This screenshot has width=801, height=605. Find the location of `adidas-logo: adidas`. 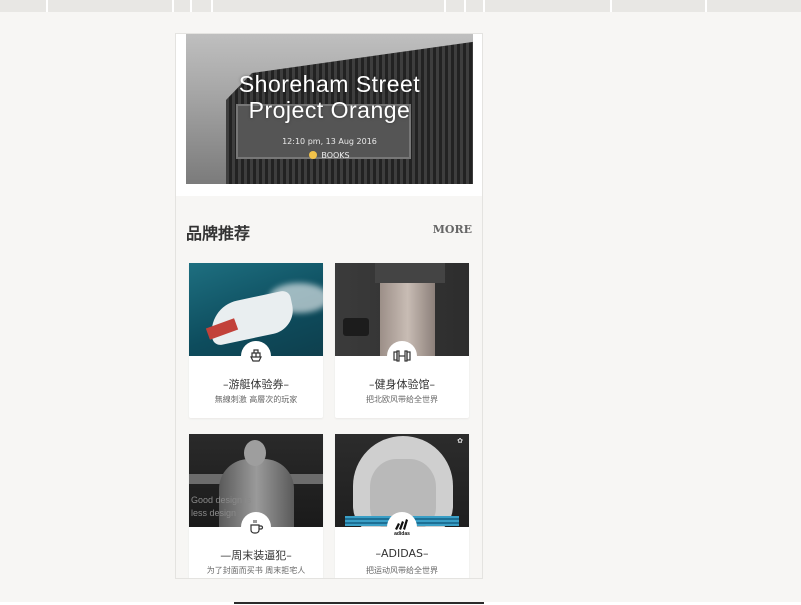

adidas-logo: adidas is located at coordinates (402, 527).